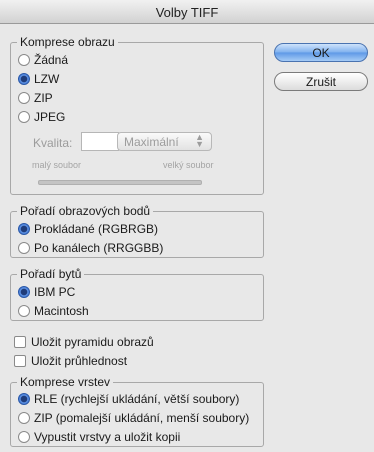 Image resolution: width=374 pixels, height=452 pixels. What do you see at coordinates (51, 60) in the screenshot?
I see `option-label: Žádná` at bounding box center [51, 60].